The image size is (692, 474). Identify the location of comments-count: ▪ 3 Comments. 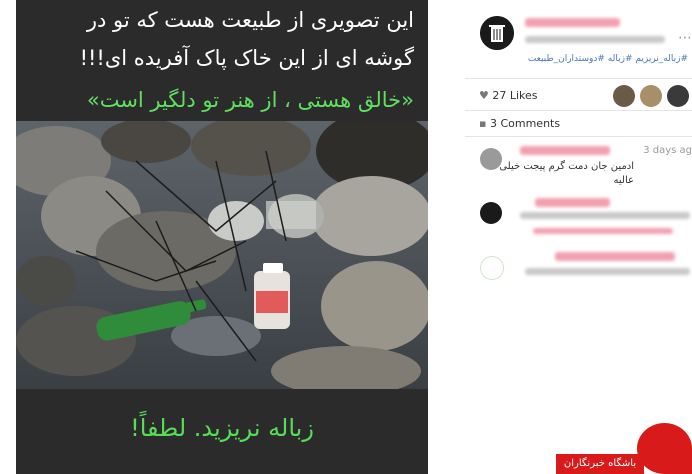
(519, 123).